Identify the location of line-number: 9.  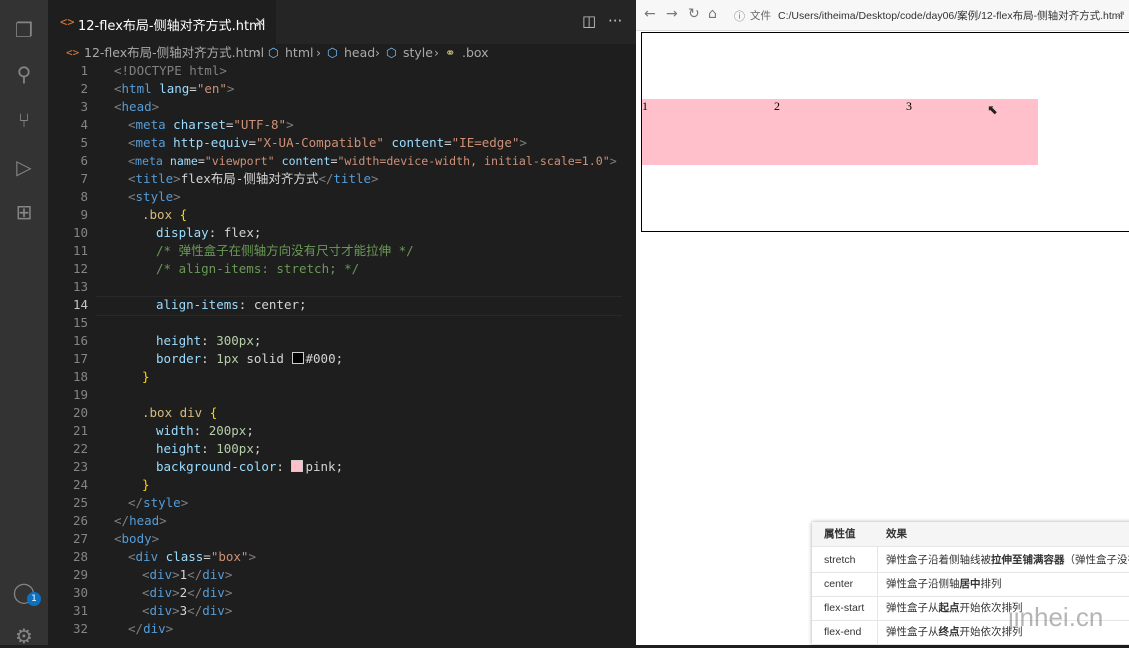
(84, 214).